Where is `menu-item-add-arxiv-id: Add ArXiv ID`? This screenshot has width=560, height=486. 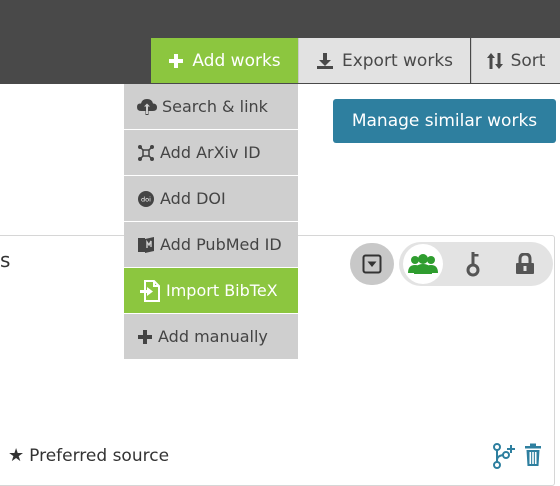 menu-item-add-arxiv-id: Add ArXiv ID is located at coordinates (211, 153).